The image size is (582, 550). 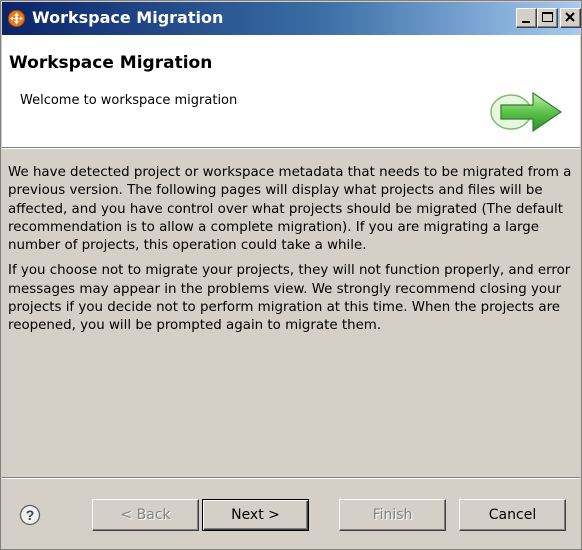 I want to click on close-icon, so click(x=570, y=17).